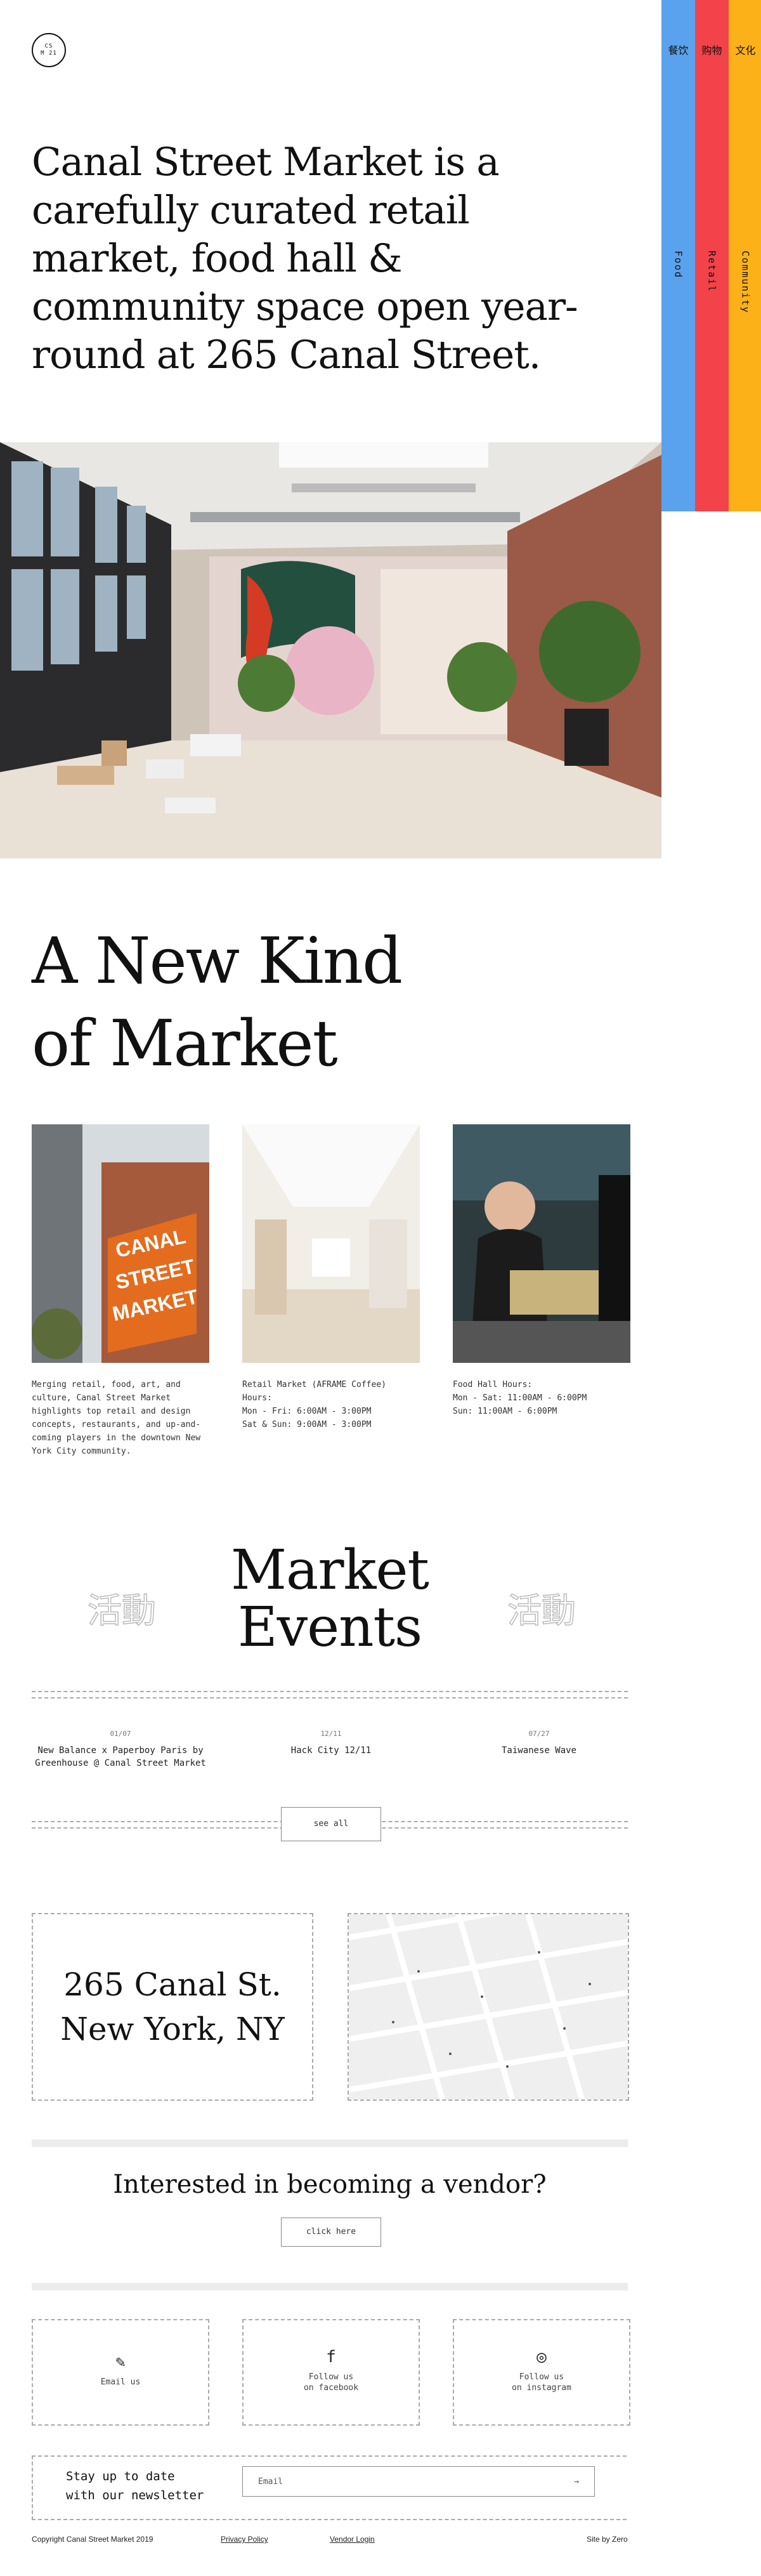  What do you see at coordinates (520, 1398) in the screenshot?
I see `hours-weekday: Mon - Sat: 11:00AM - 6:00PM` at bounding box center [520, 1398].